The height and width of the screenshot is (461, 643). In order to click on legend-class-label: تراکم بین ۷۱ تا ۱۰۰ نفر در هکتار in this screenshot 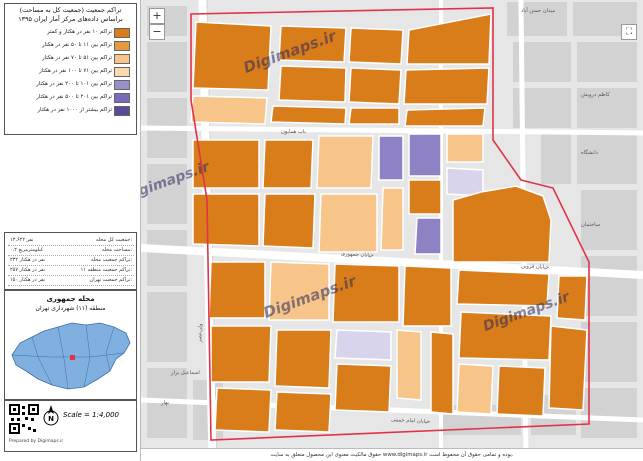, I will do `click(75, 71)`.